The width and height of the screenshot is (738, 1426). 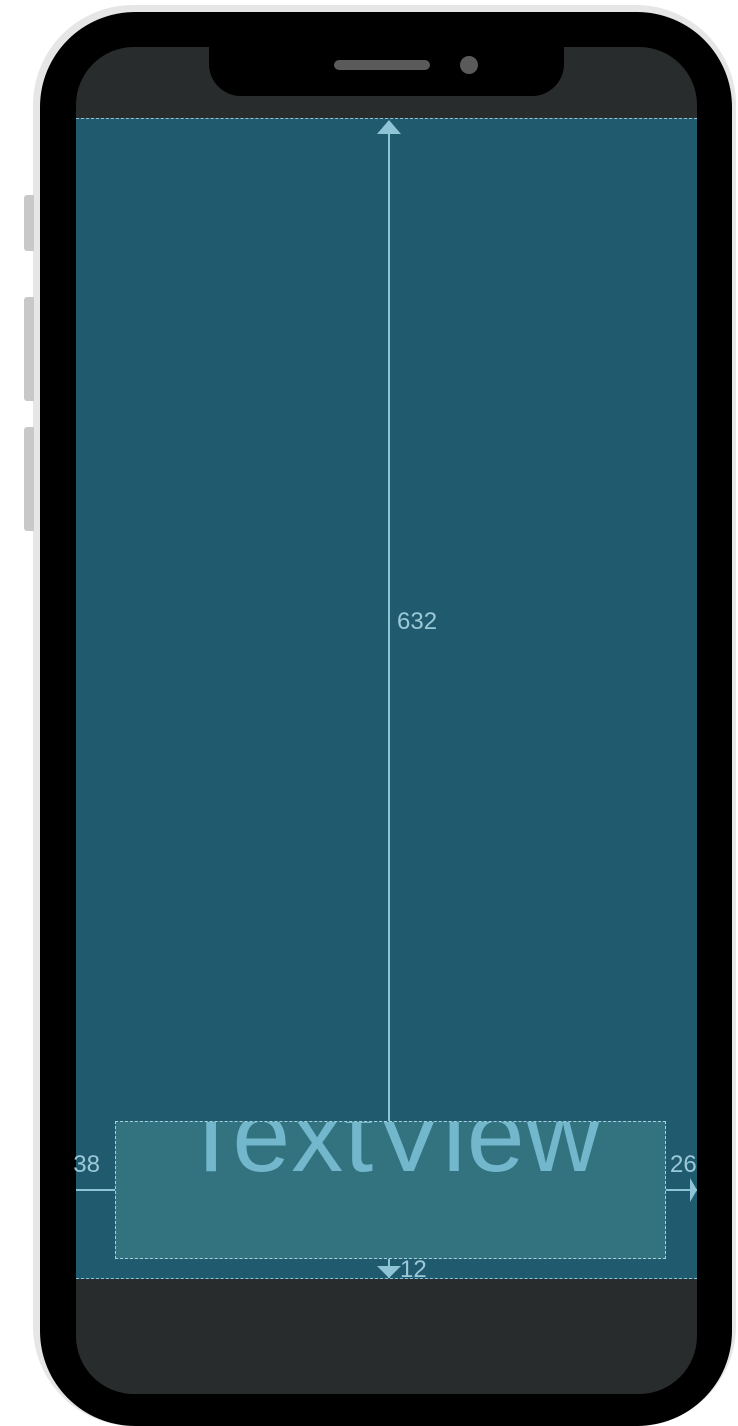 I want to click on textview-widget: TextView, so click(x=390, y=1190).